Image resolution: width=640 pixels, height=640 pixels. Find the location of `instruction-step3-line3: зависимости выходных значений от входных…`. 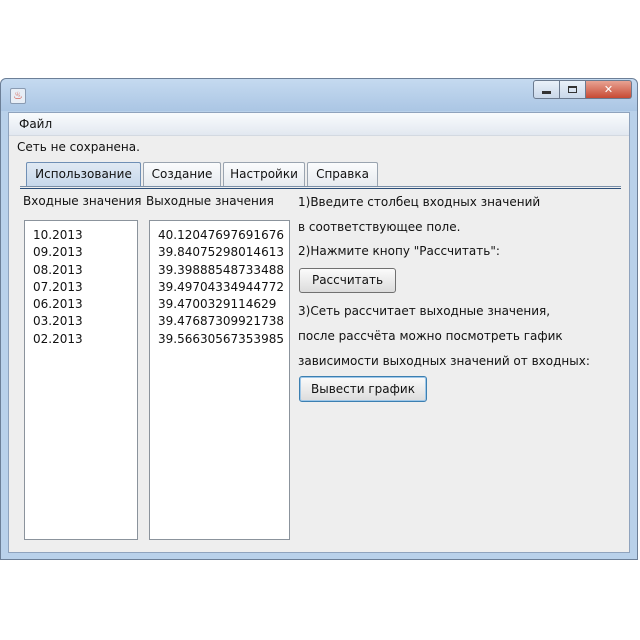

instruction-step3-line3: зависимости выходных значений от входных… is located at coordinates (444, 361).